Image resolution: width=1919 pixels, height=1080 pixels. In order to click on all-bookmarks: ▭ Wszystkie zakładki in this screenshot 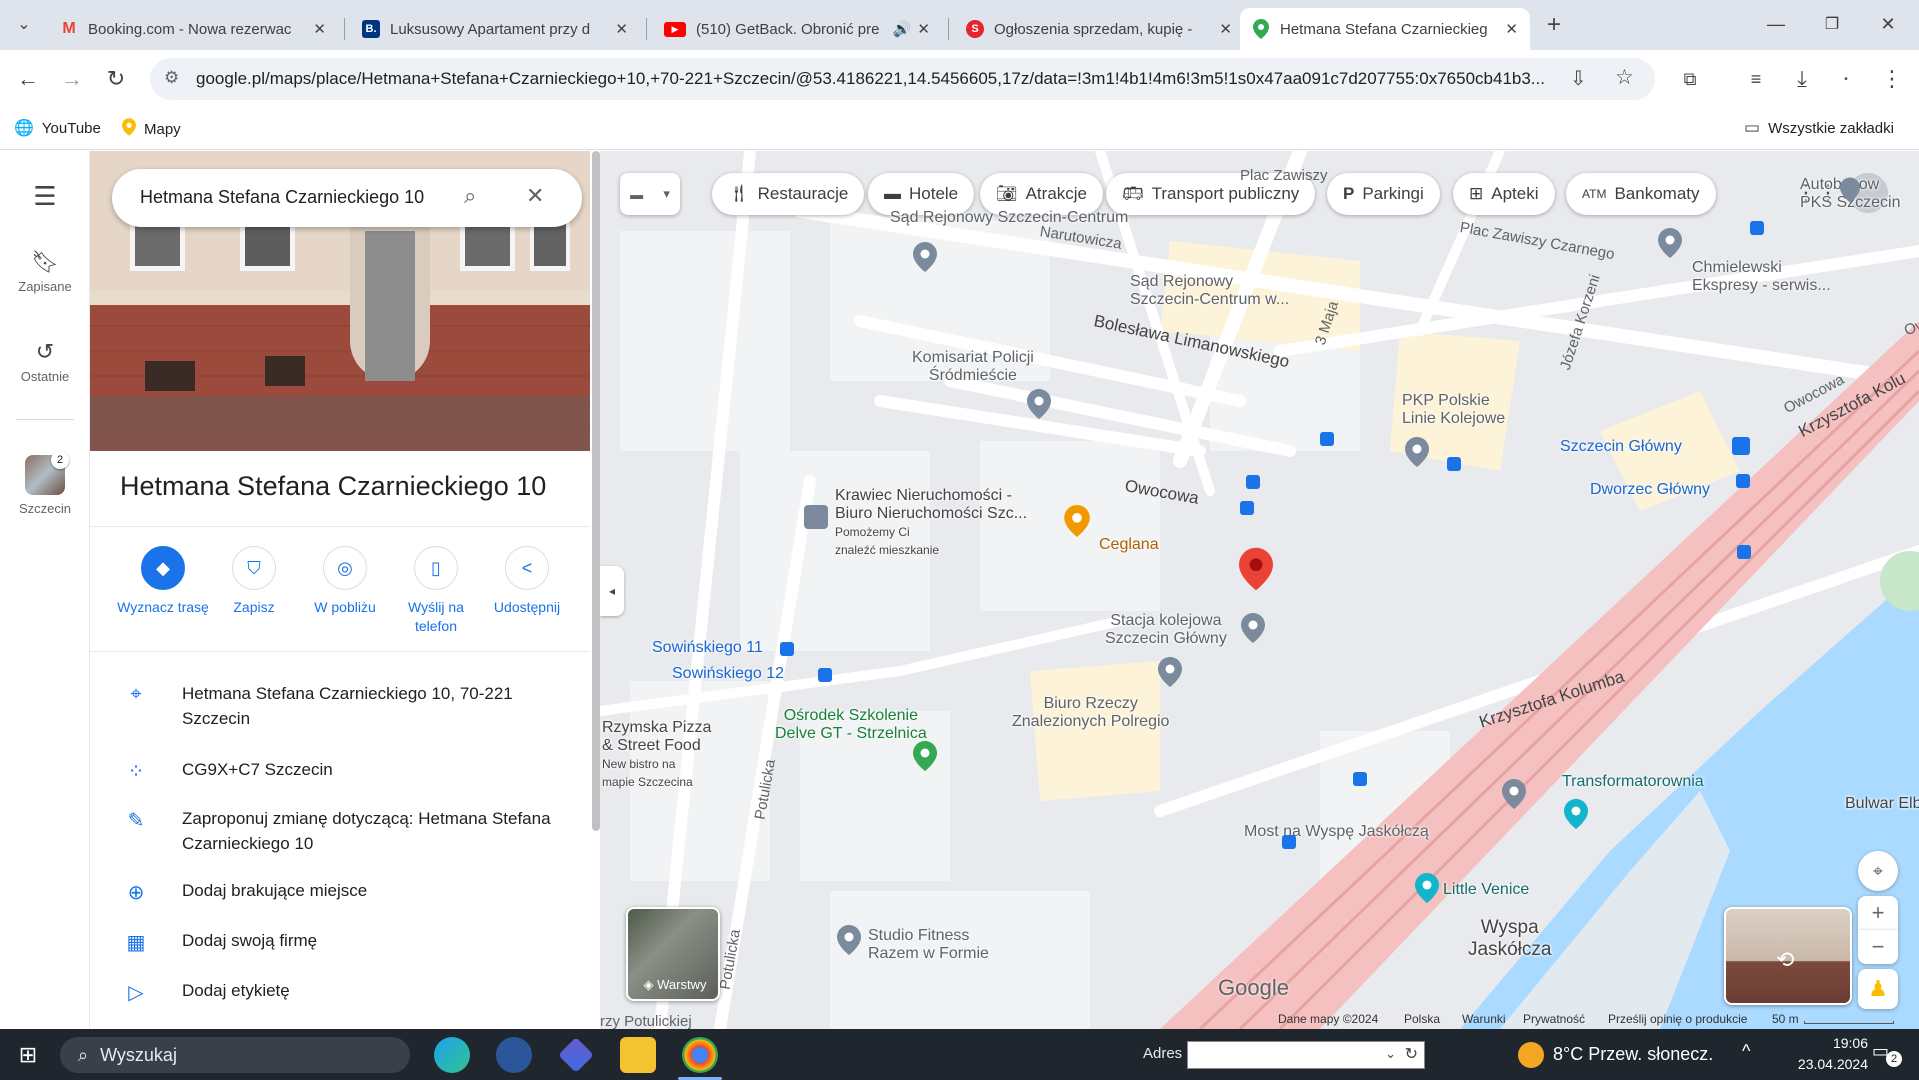, I will do `click(1819, 128)`.